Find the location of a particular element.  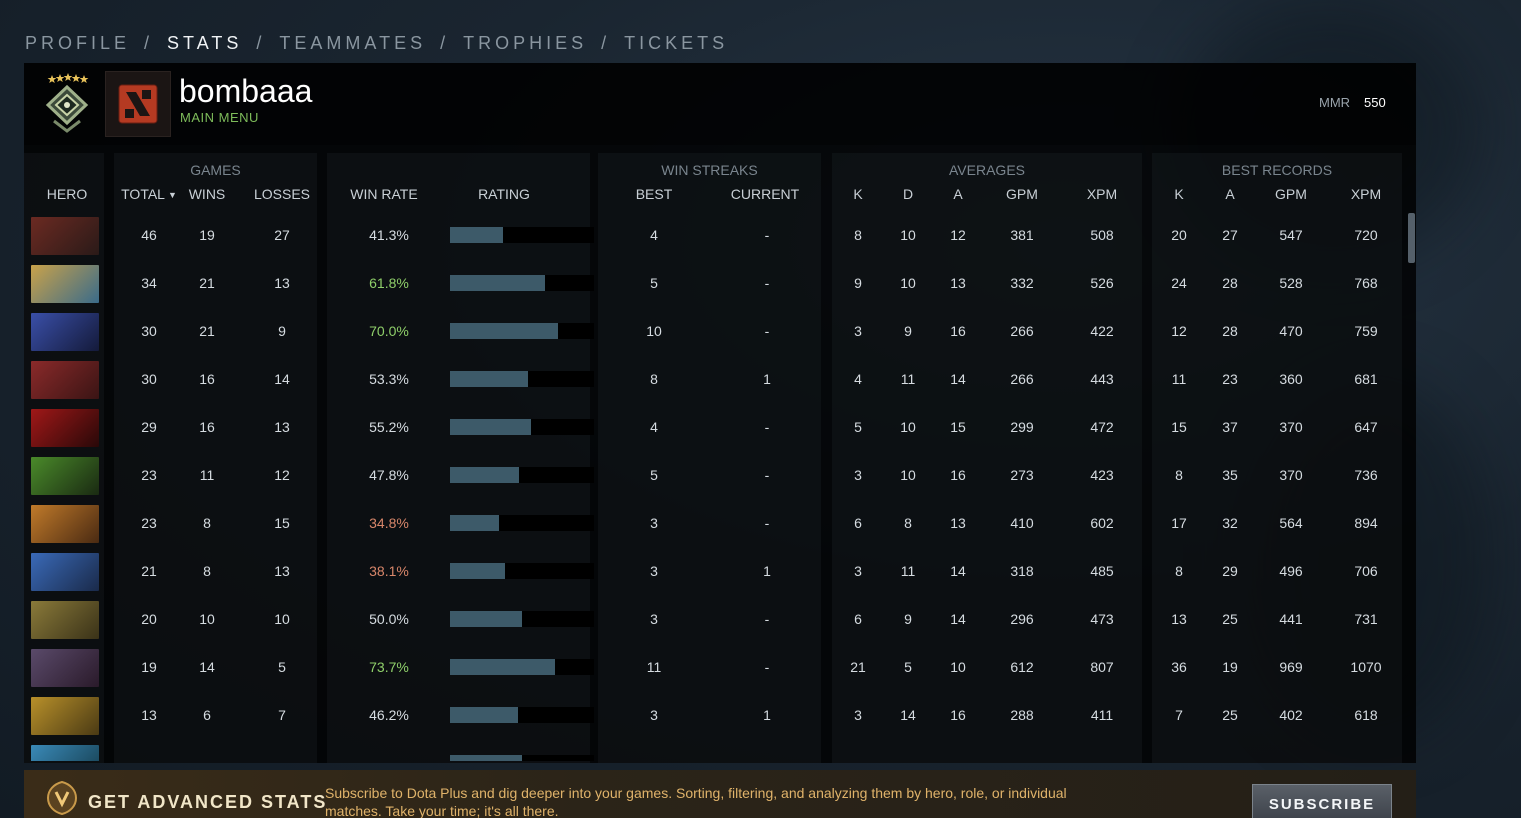

cell-win-rate: 38.1% is located at coordinates (389, 571).